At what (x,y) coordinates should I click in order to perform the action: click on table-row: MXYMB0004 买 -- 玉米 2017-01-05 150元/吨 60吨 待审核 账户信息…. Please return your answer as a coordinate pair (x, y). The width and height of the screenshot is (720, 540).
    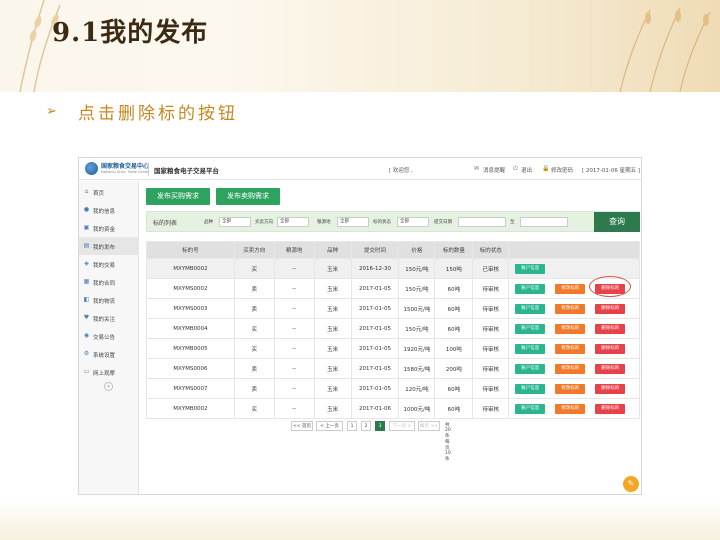
    Looking at the image, I should click on (393, 328).